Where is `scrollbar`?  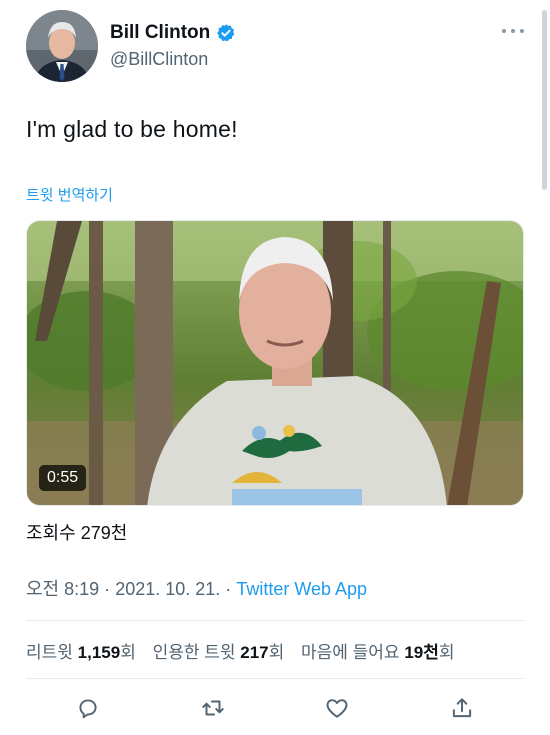 scrollbar is located at coordinates (544, 100).